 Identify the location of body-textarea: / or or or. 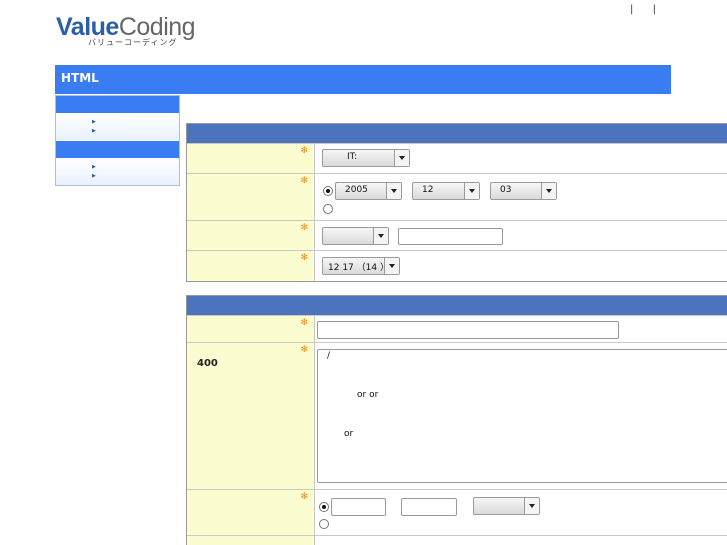
(522, 416).